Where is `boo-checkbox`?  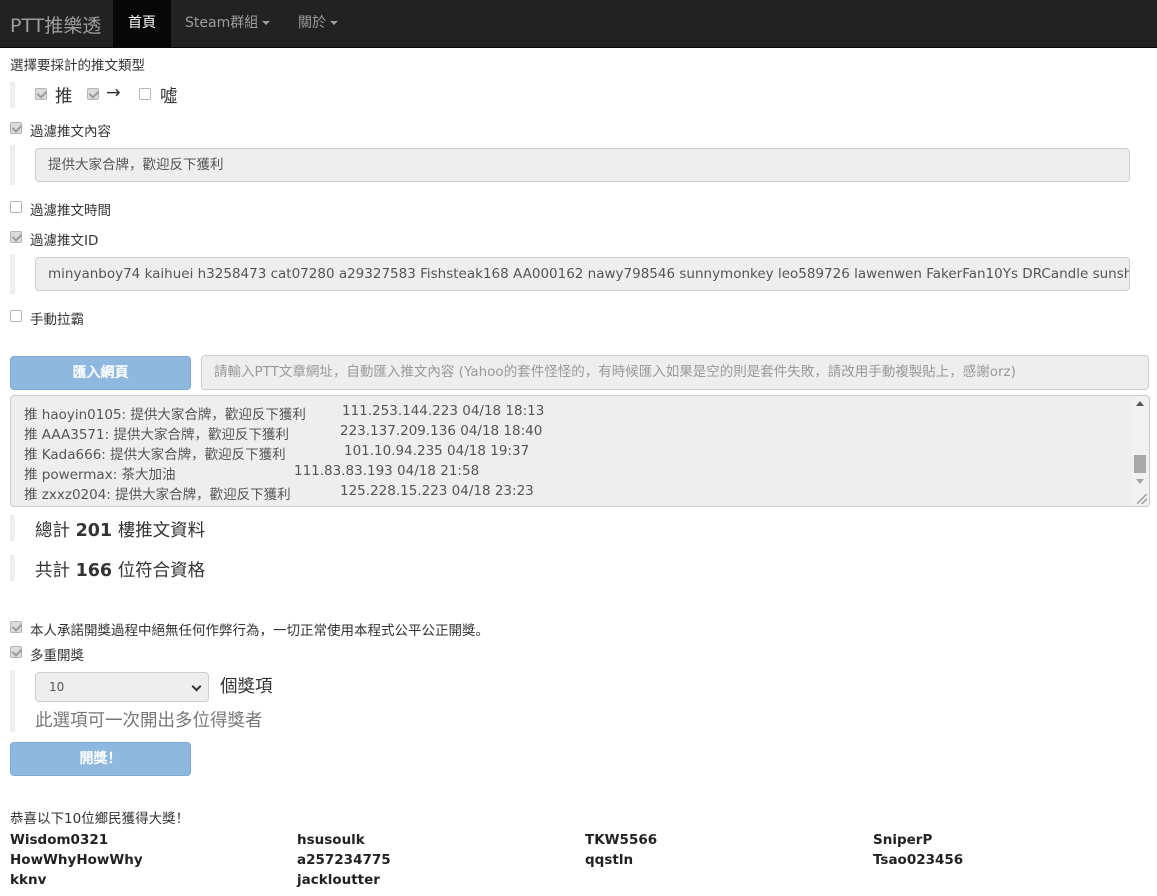
boo-checkbox is located at coordinates (145, 94).